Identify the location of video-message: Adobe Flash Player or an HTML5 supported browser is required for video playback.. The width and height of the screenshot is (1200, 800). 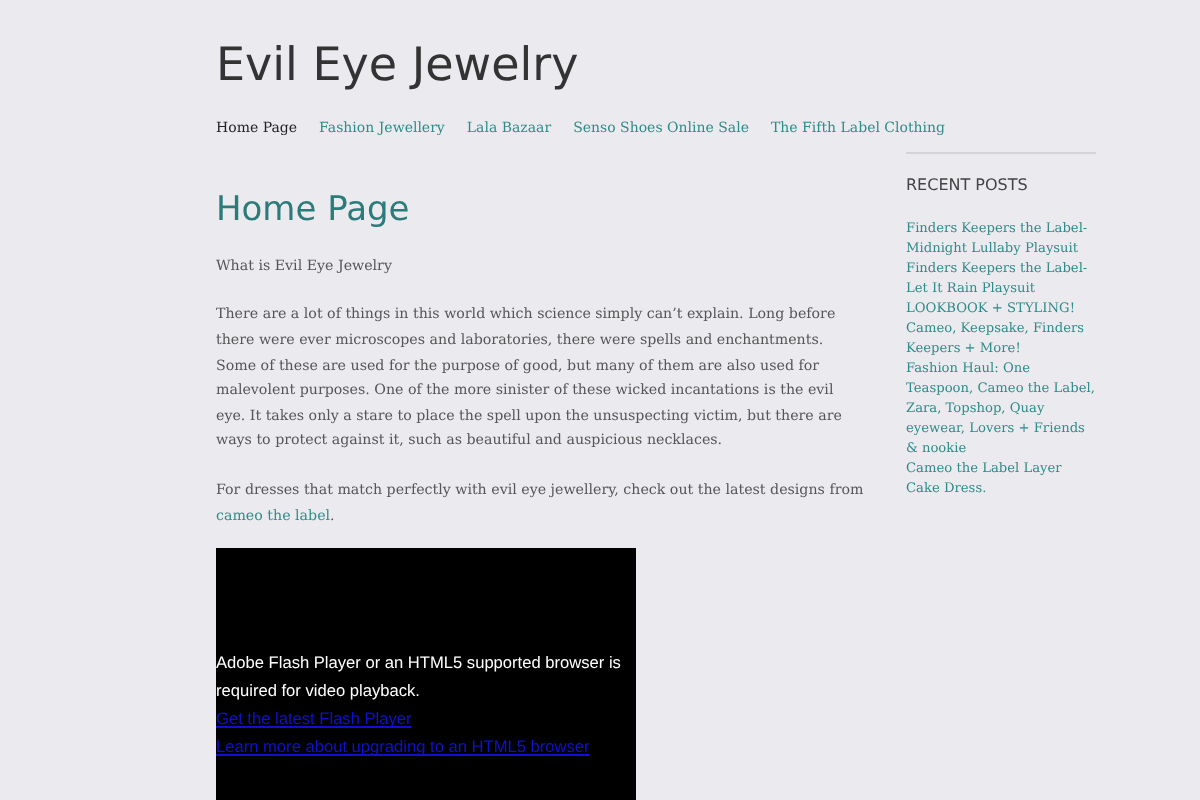
(419, 677).